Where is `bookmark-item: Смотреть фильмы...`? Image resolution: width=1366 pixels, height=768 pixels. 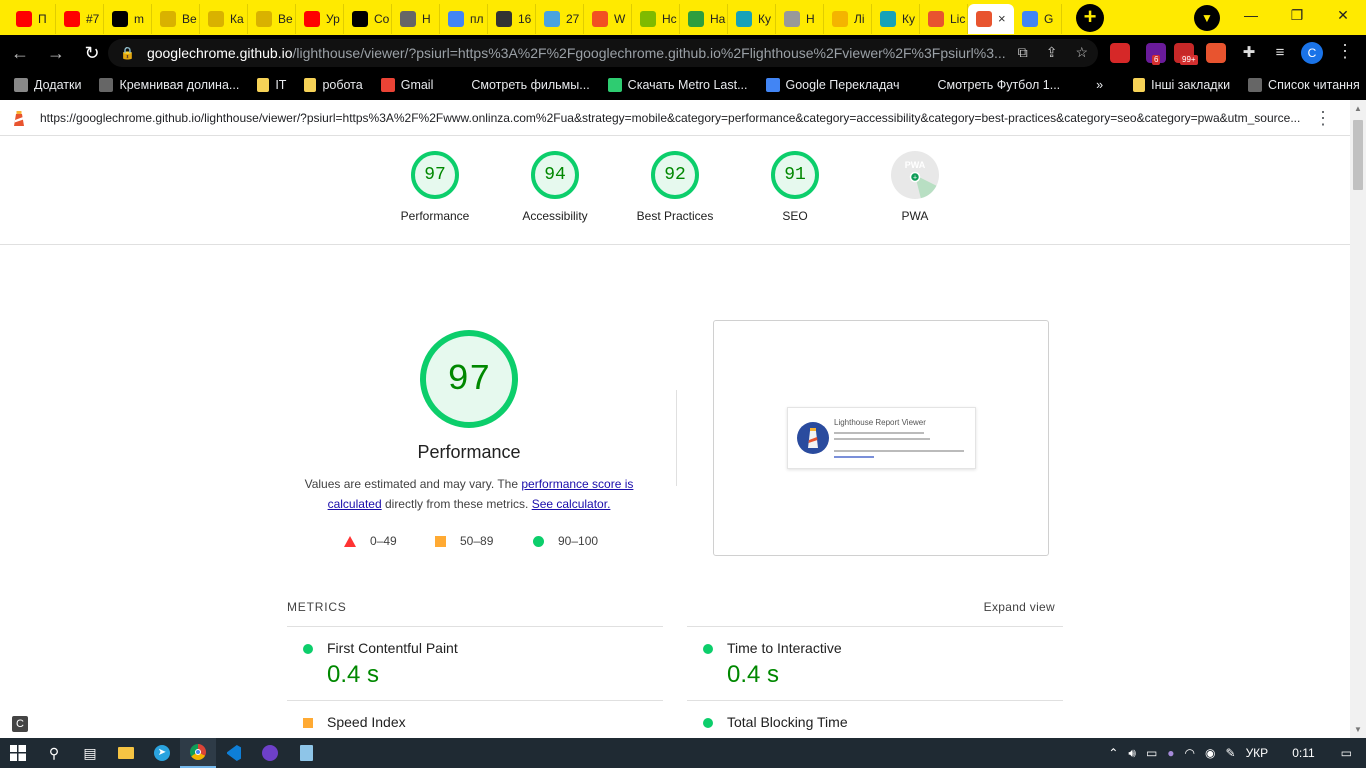 bookmark-item: Смотреть фильмы... is located at coordinates (520, 85).